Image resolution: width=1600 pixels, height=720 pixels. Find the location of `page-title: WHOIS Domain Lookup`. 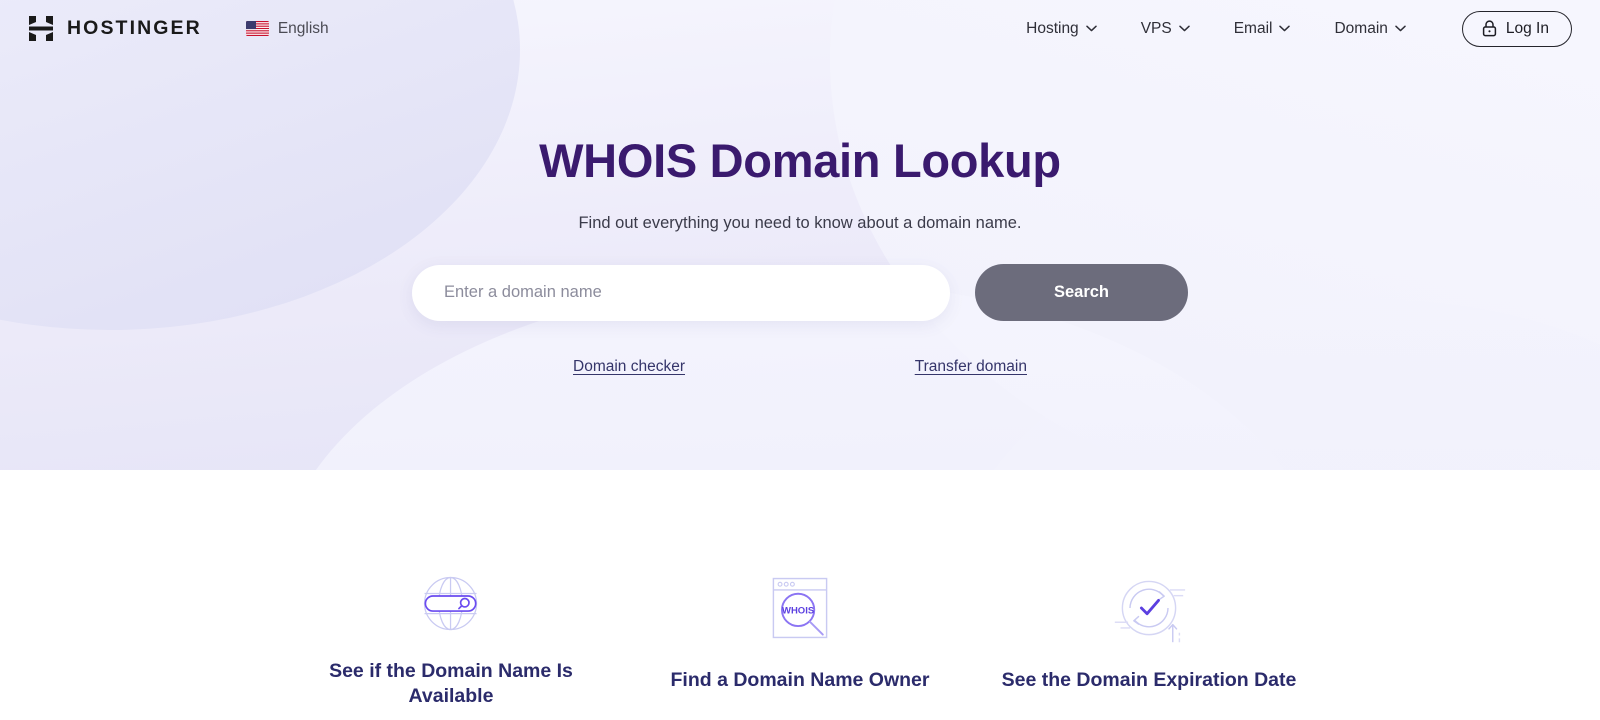

page-title: WHOIS Domain Lookup is located at coordinates (800, 160).